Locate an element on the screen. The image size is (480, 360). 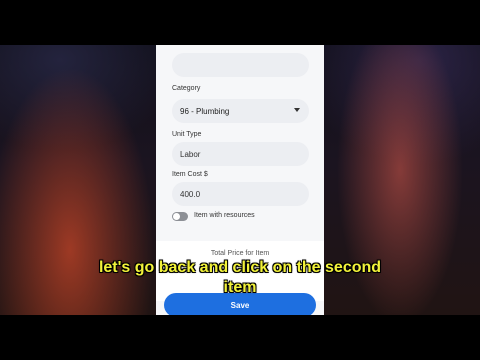
chevron-down-icon is located at coordinates (297, 110).